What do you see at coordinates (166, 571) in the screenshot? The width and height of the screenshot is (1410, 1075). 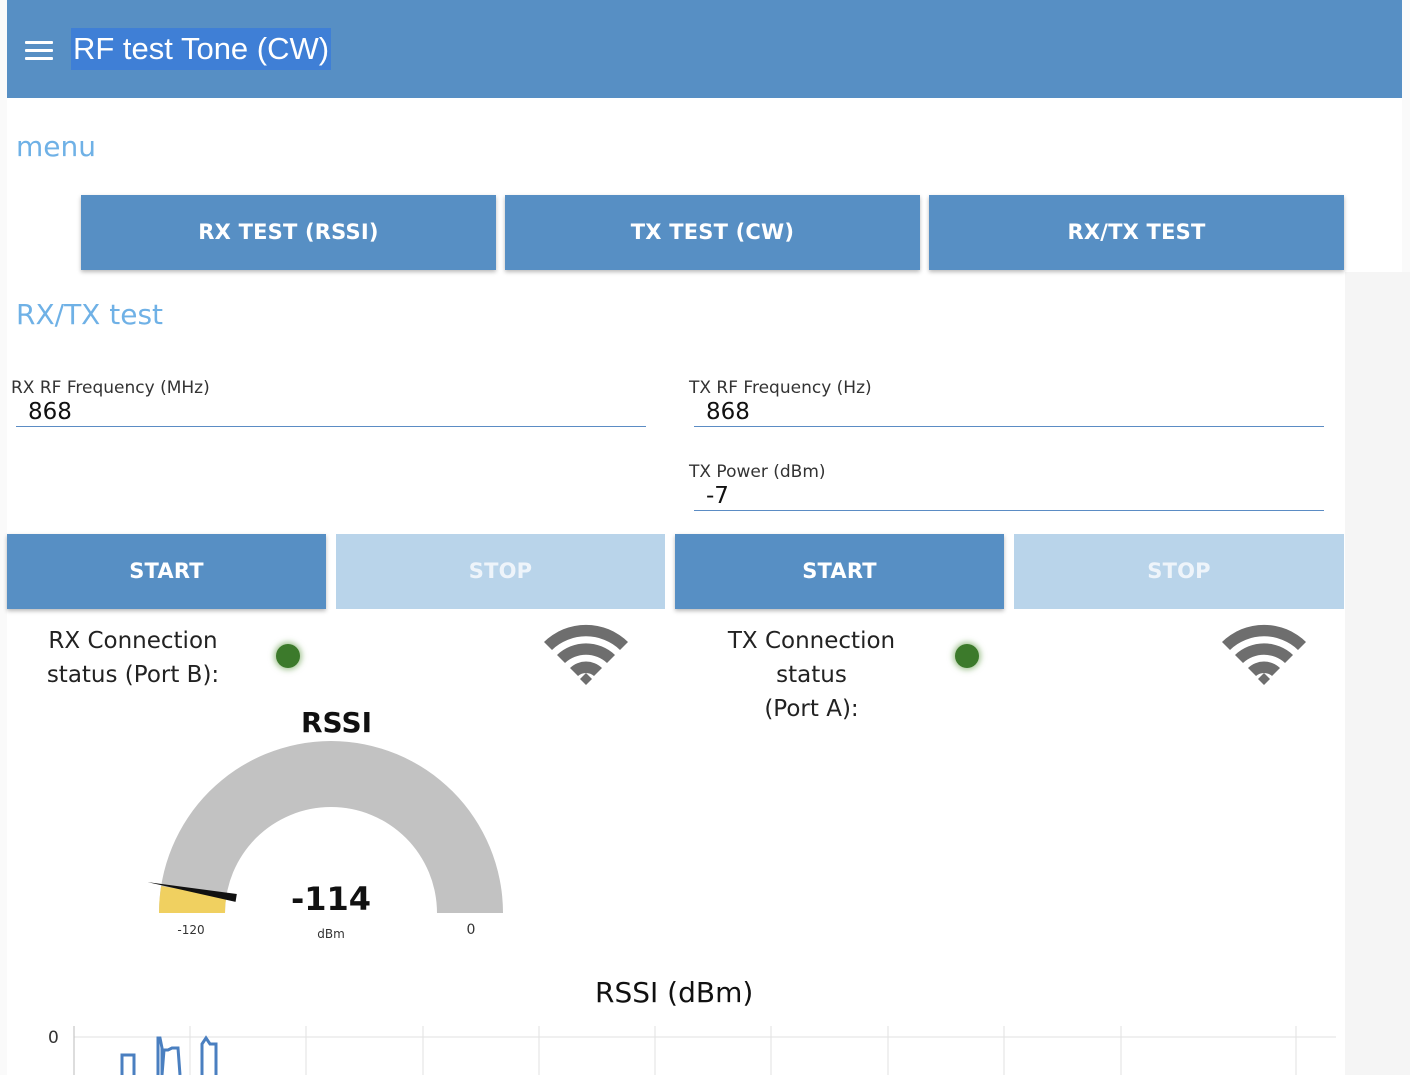 I see `rx-start-button: START` at bounding box center [166, 571].